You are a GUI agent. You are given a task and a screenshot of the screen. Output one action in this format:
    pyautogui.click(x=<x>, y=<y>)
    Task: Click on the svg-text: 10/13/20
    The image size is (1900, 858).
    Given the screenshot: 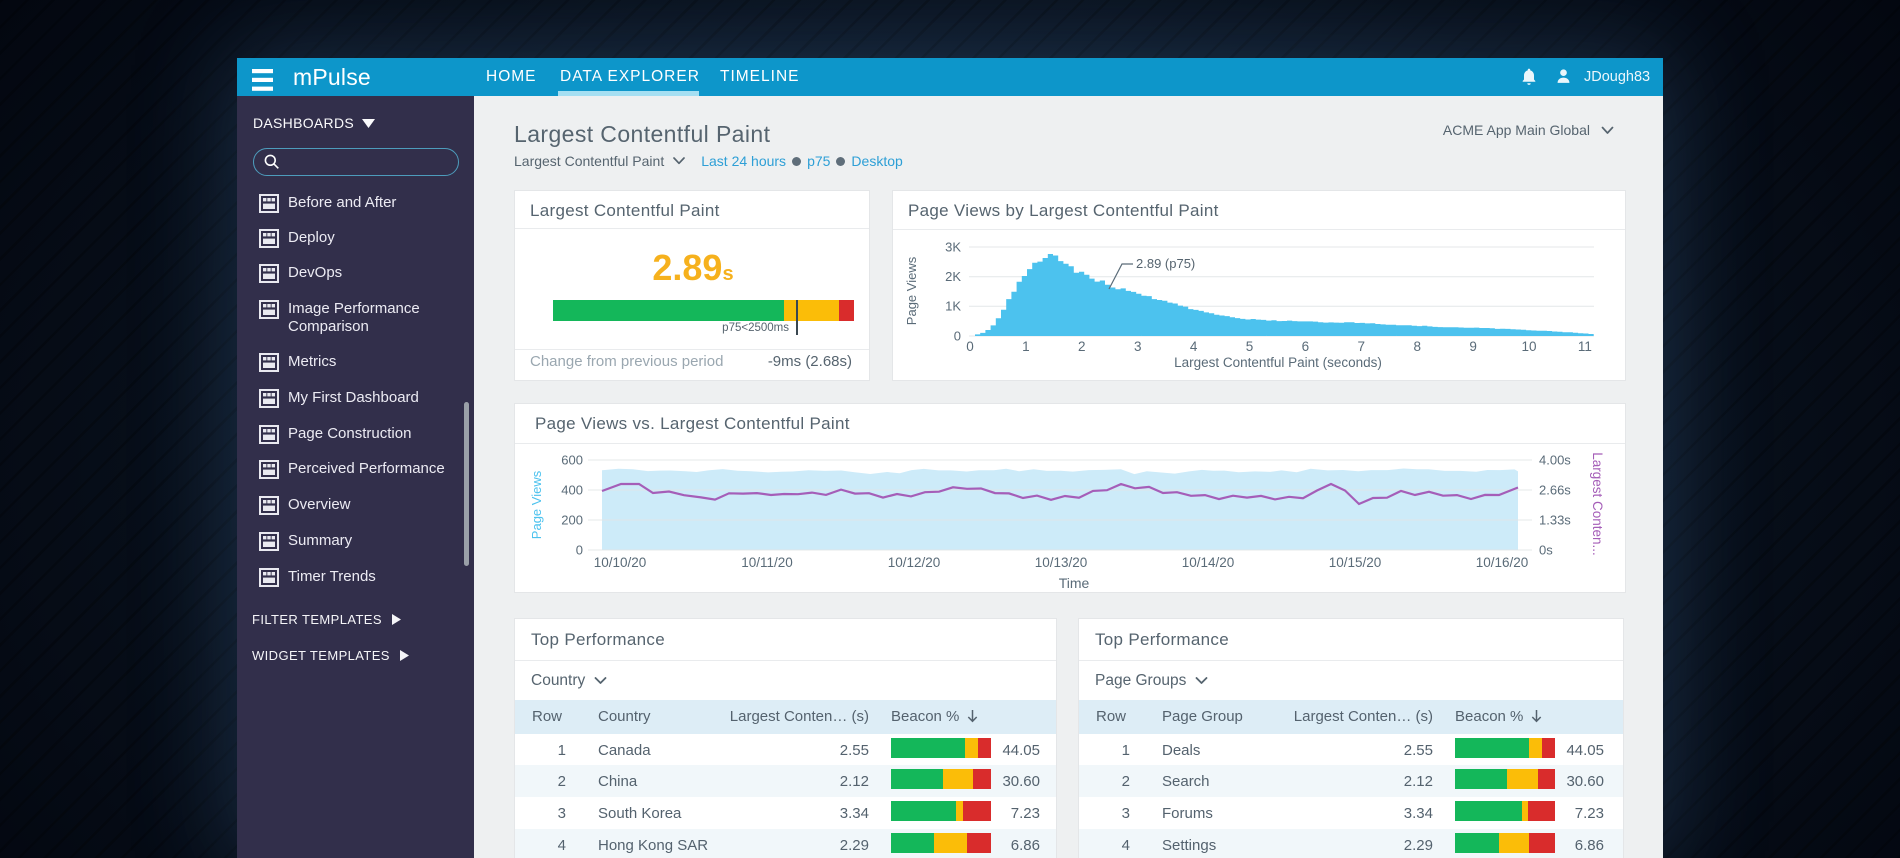 What is the action you would take?
    pyautogui.click(x=1061, y=562)
    